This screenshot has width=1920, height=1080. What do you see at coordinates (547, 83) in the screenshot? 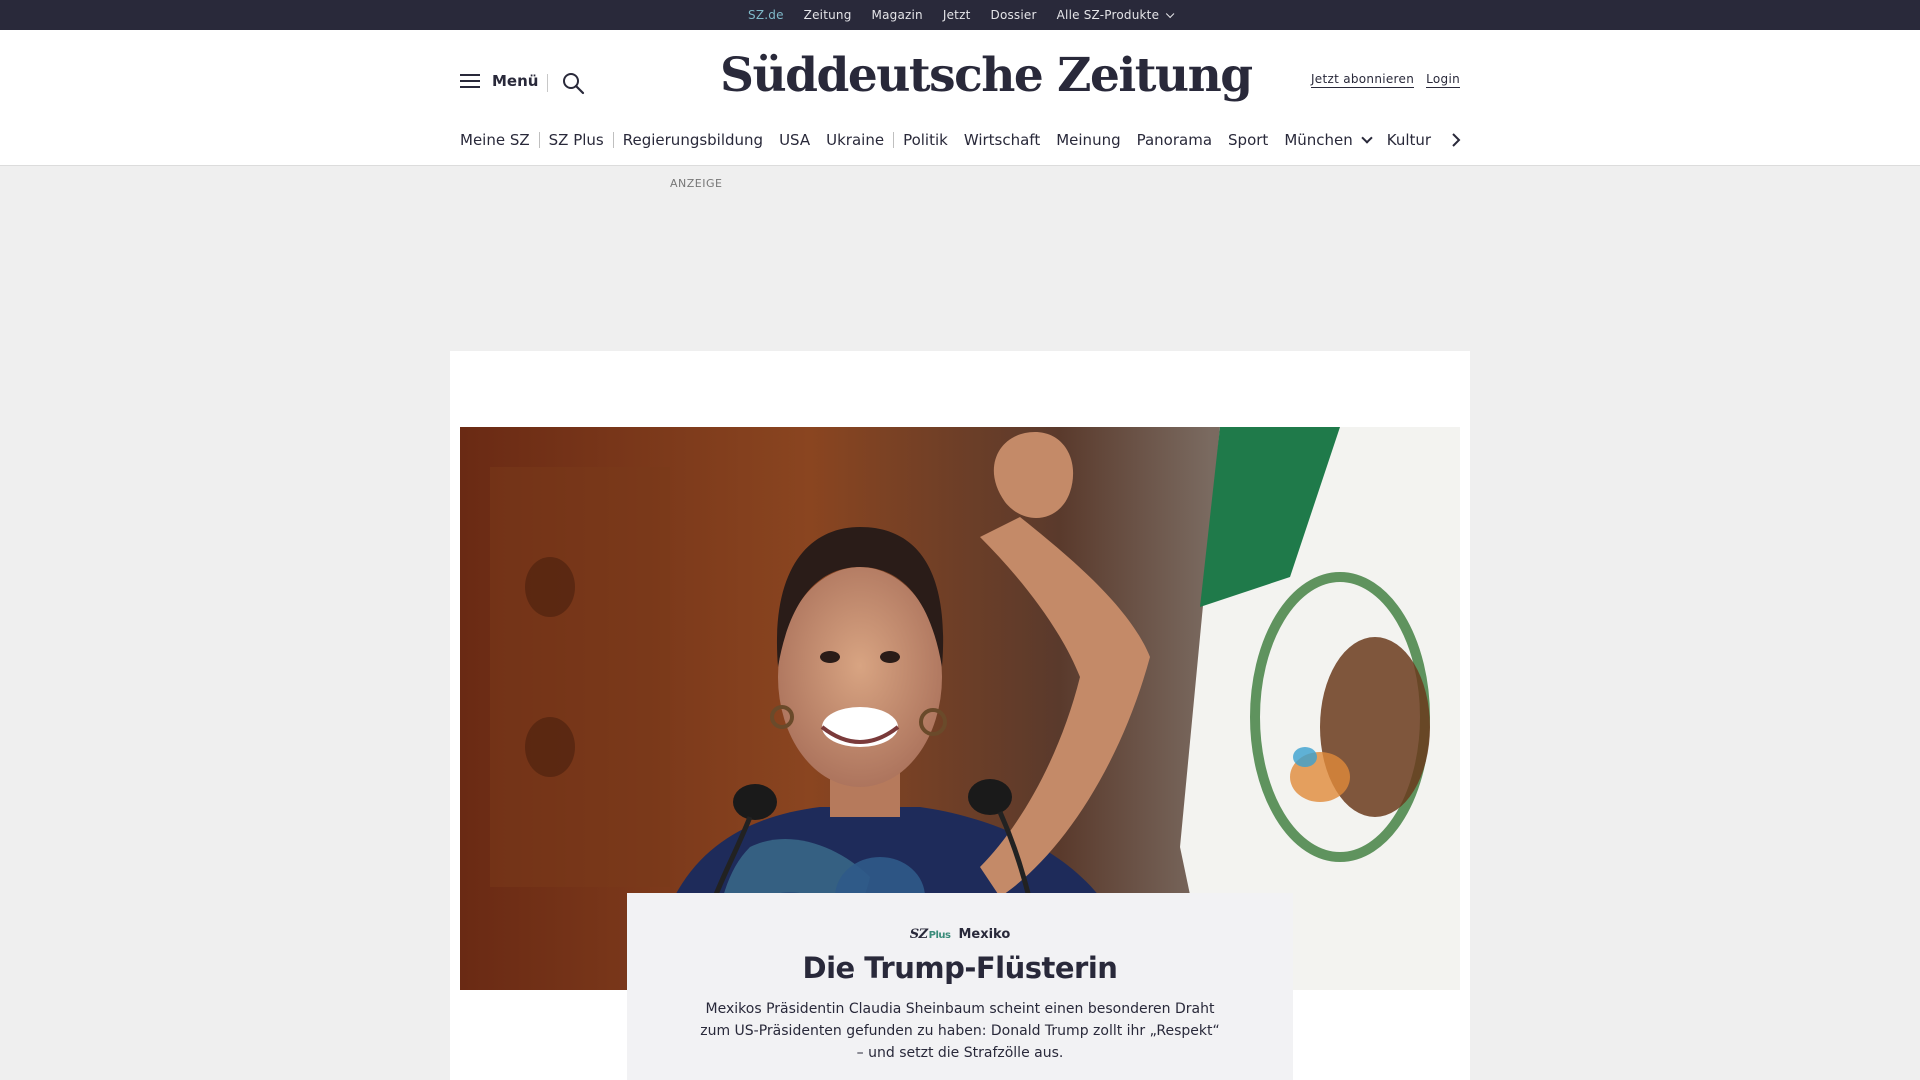
I see `header-divider` at bounding box center [547, 83].